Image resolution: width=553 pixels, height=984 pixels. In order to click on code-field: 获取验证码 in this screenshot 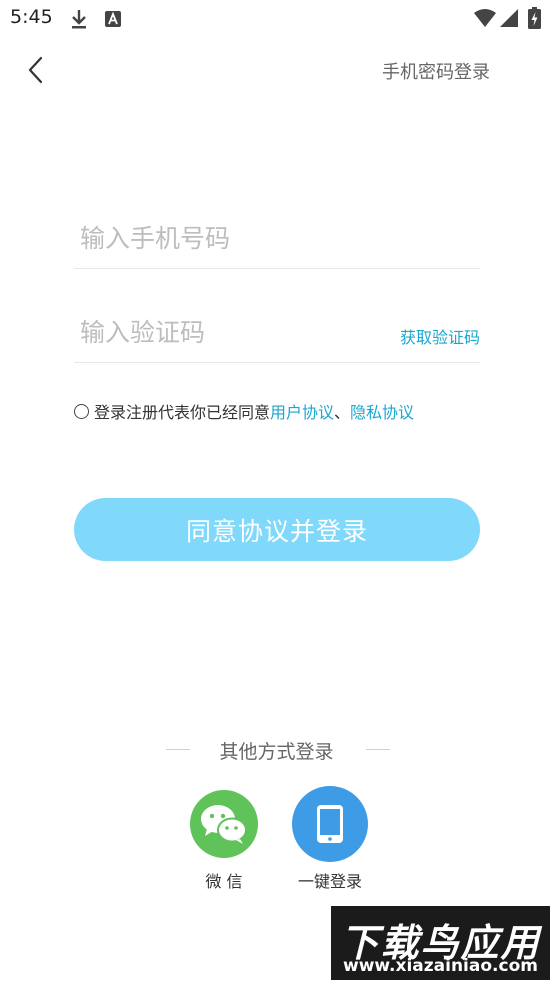, I will do `click(277, 333)`.